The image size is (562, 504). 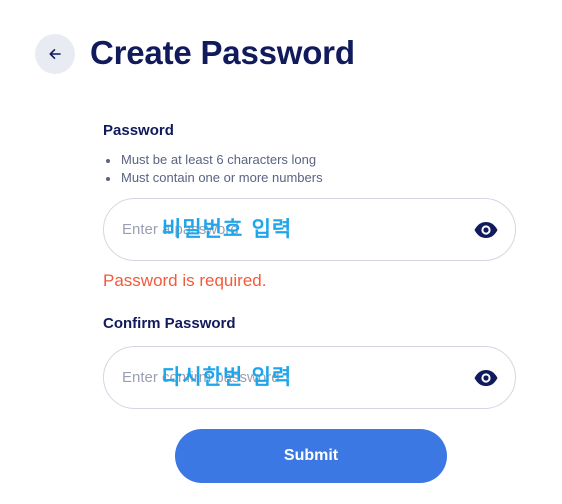 I want to click on toggle-password-visibility, so click(x=486, y=230).